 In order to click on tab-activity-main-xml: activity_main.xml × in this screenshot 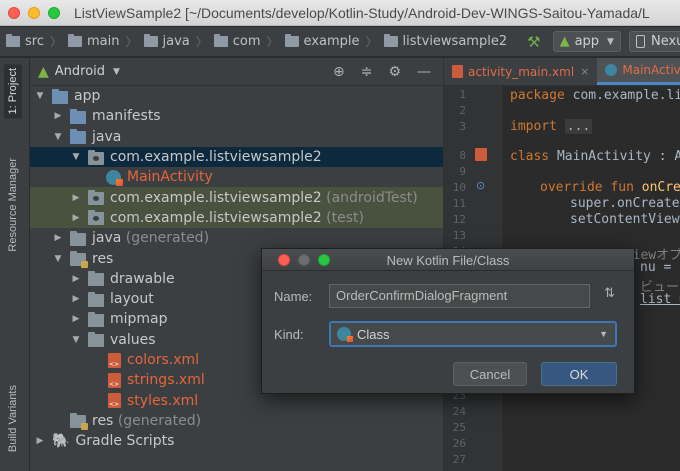, I will do `click(520, 71)`.